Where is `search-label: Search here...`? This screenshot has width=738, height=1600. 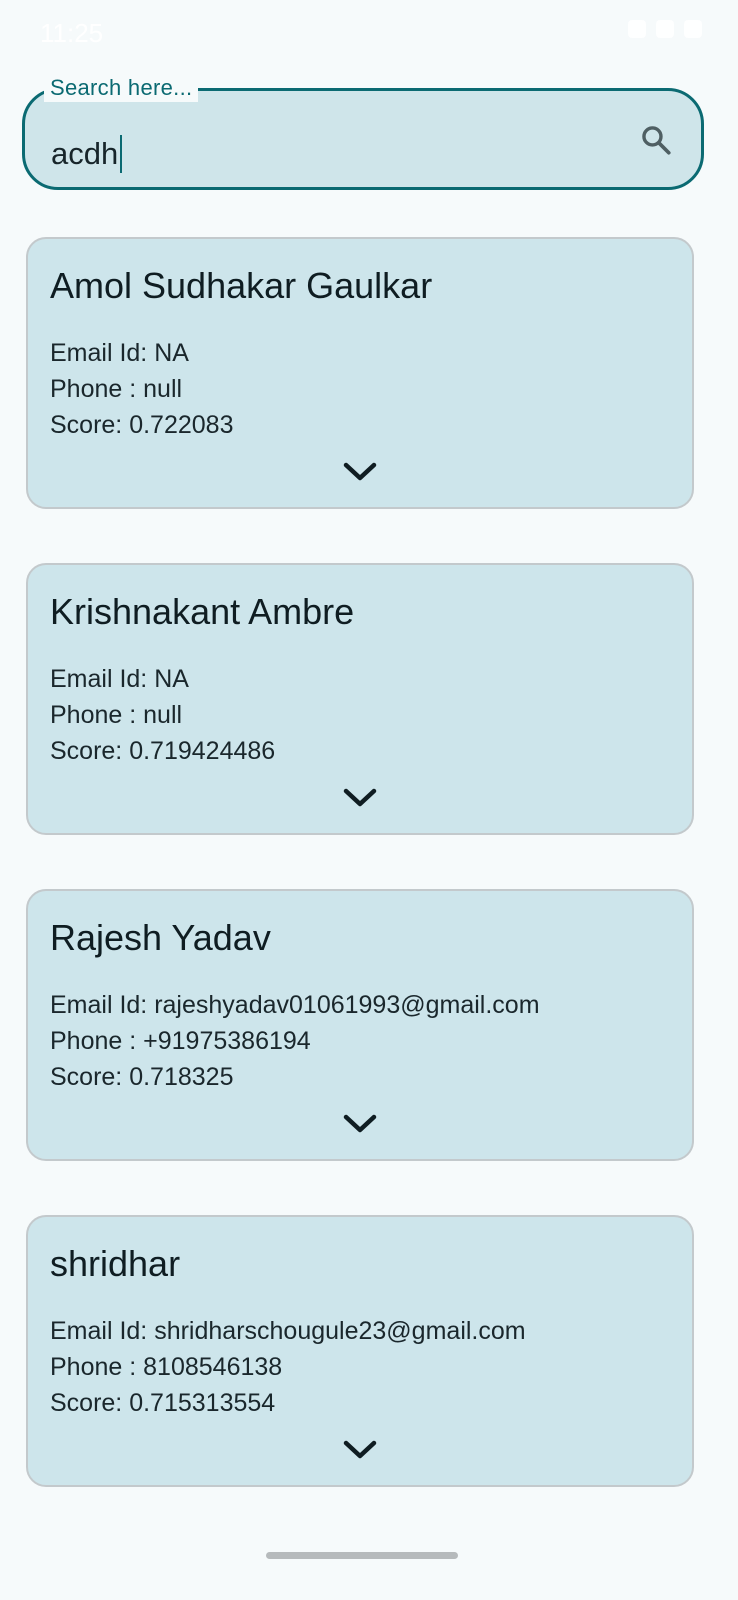
search-label: Search here... is located at coordinates (121, 88).